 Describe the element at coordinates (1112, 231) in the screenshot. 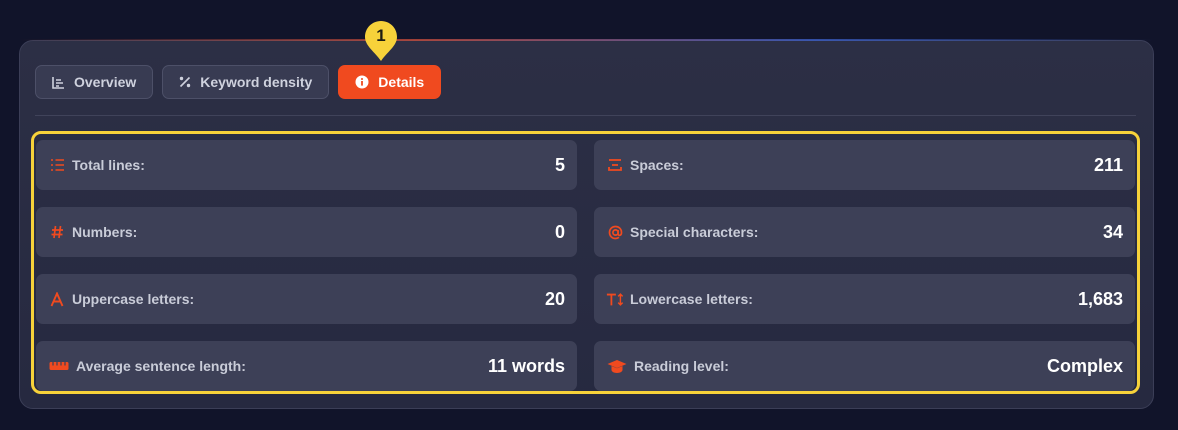

I see `stat-special-characters-value: 34` at that location.